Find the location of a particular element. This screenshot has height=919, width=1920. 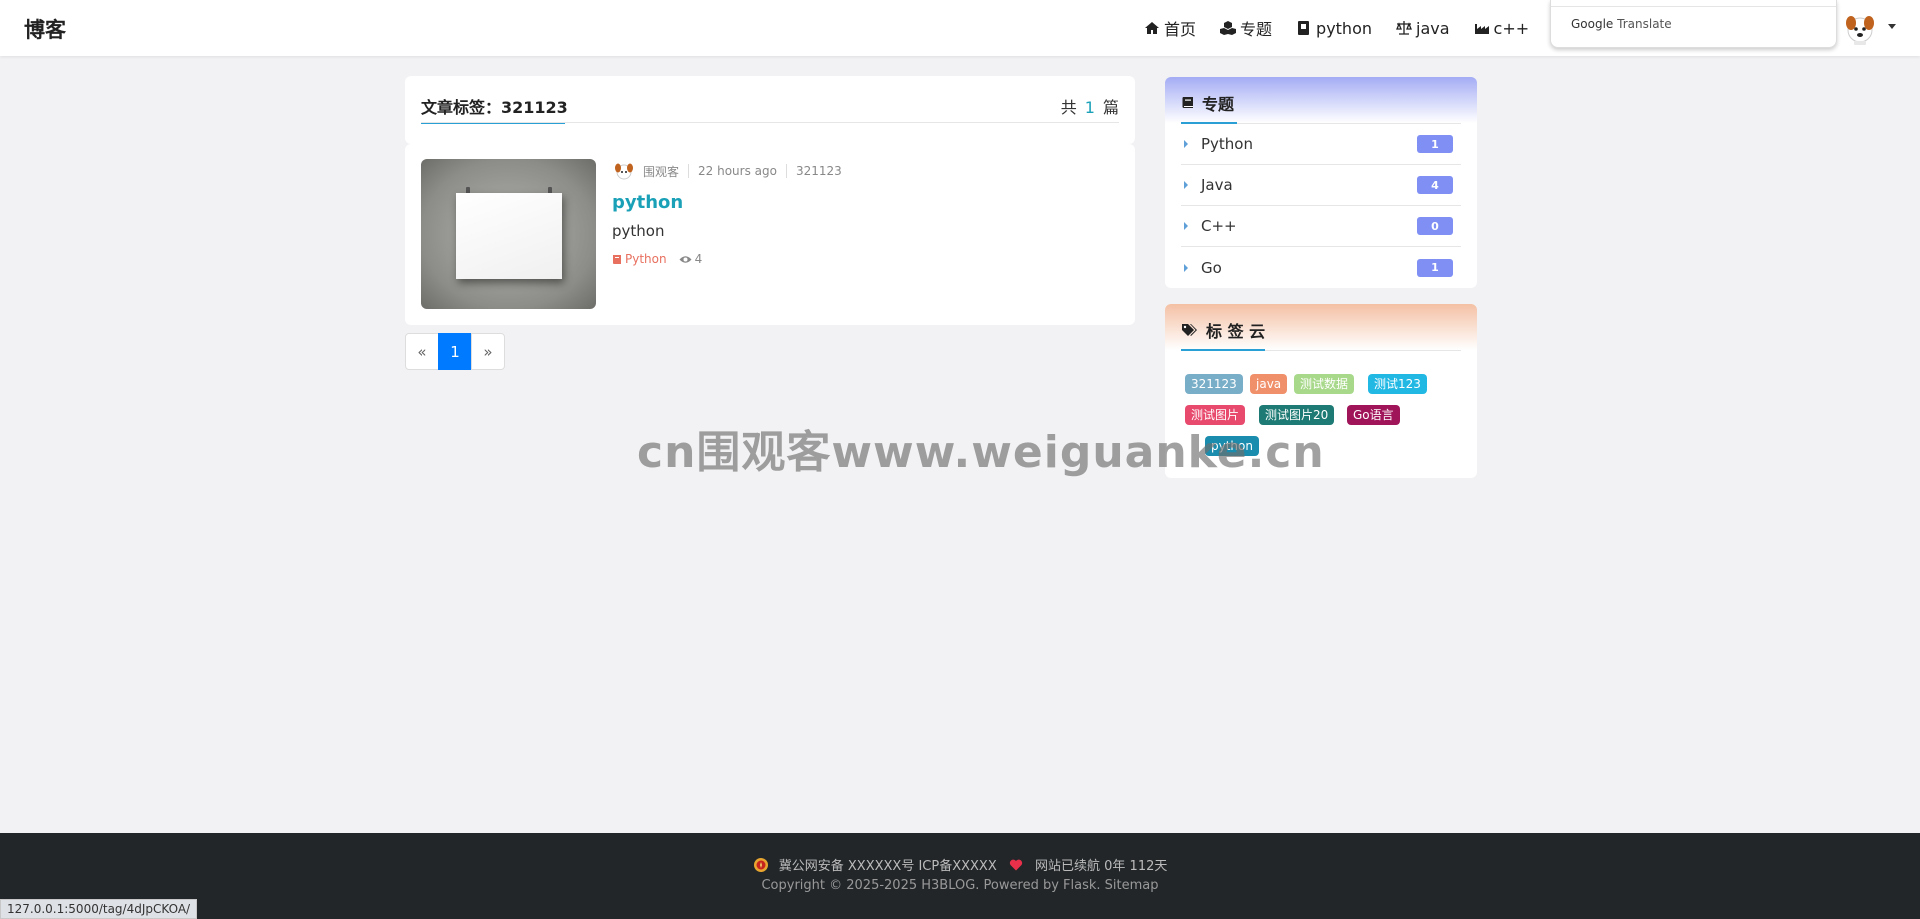

home-icon is located at coordinates (1152, 28).